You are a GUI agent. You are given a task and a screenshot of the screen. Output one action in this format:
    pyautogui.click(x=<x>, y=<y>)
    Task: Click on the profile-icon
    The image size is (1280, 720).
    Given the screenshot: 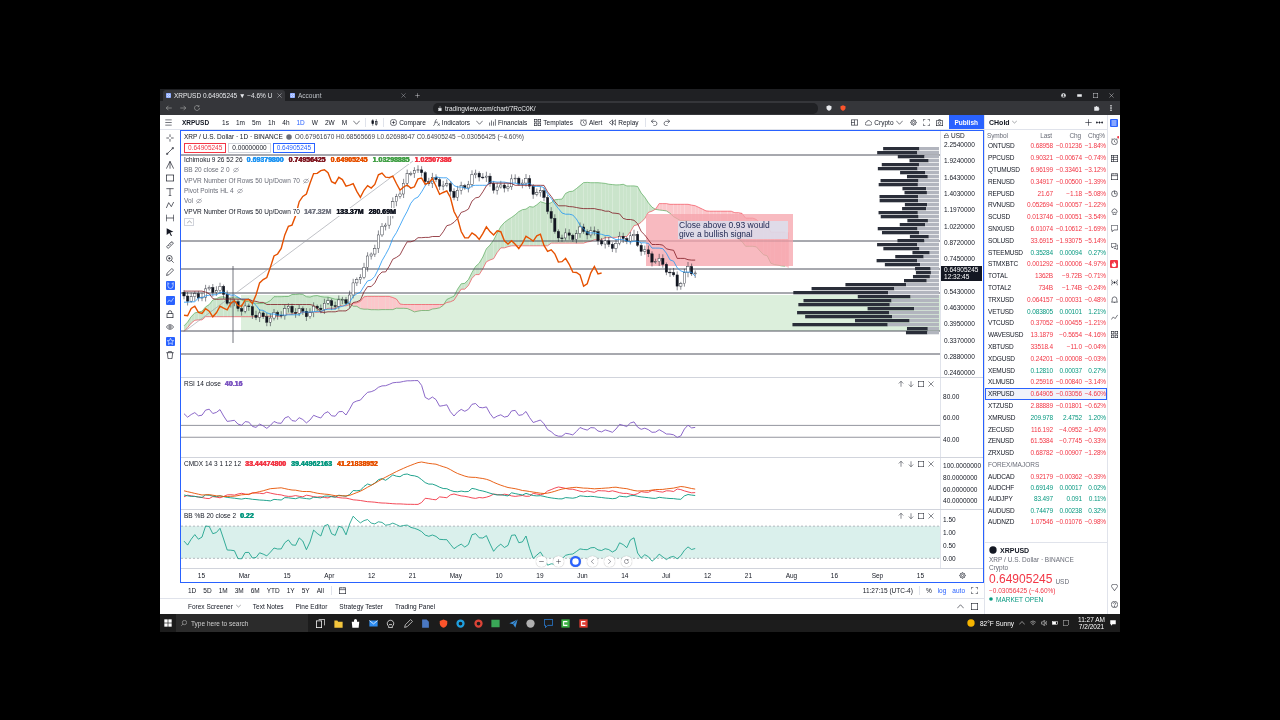 What is the action you would take?
    pyautogui.click(x=1063, y=95)
    